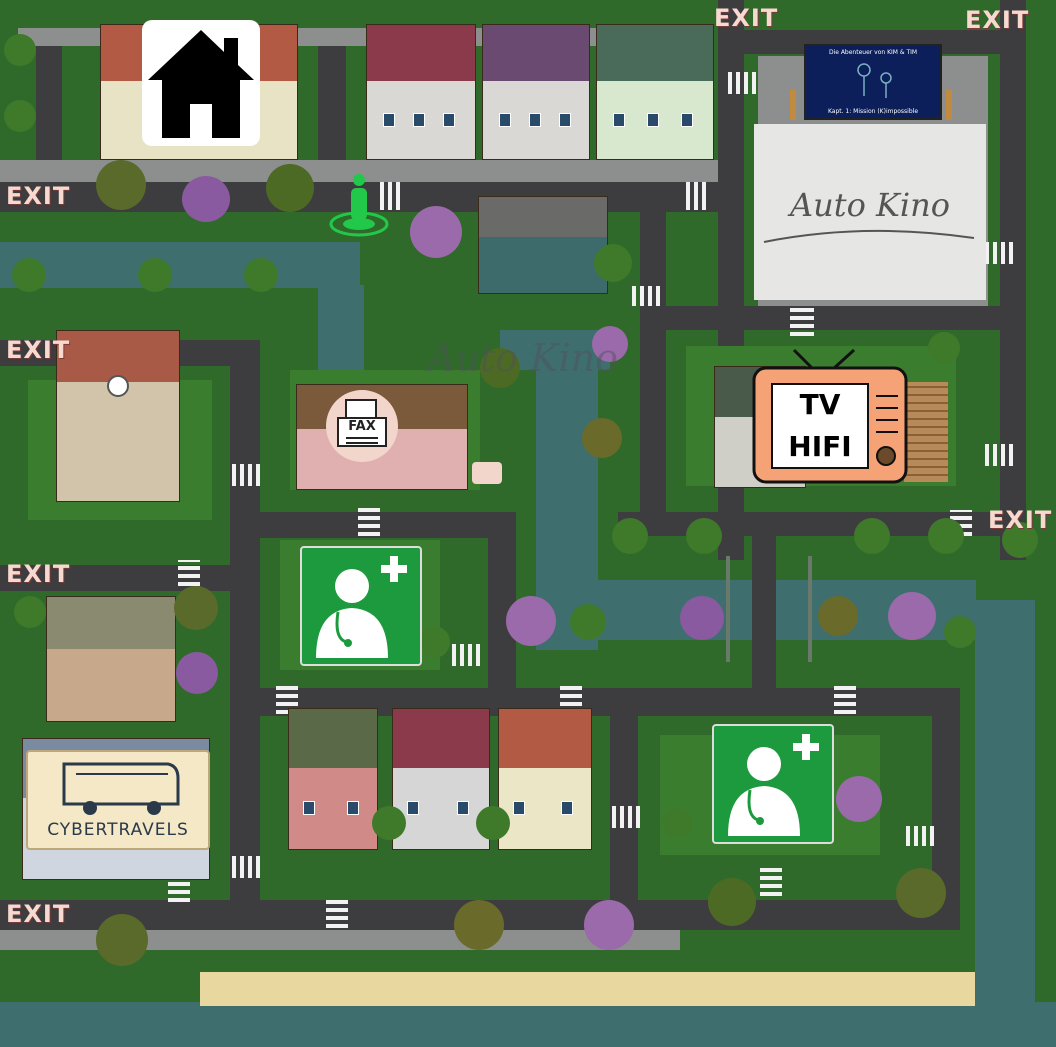 Image resolution: width=1056 pixels, height=1047 pixels. I want to click on beach, so click(587, 989).